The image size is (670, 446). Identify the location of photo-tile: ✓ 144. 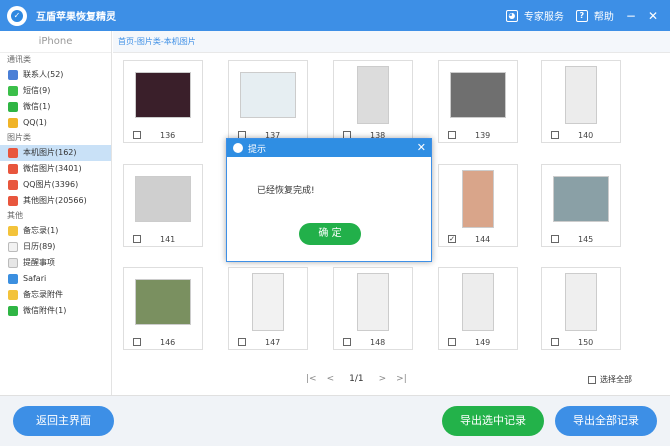
(478, 205).